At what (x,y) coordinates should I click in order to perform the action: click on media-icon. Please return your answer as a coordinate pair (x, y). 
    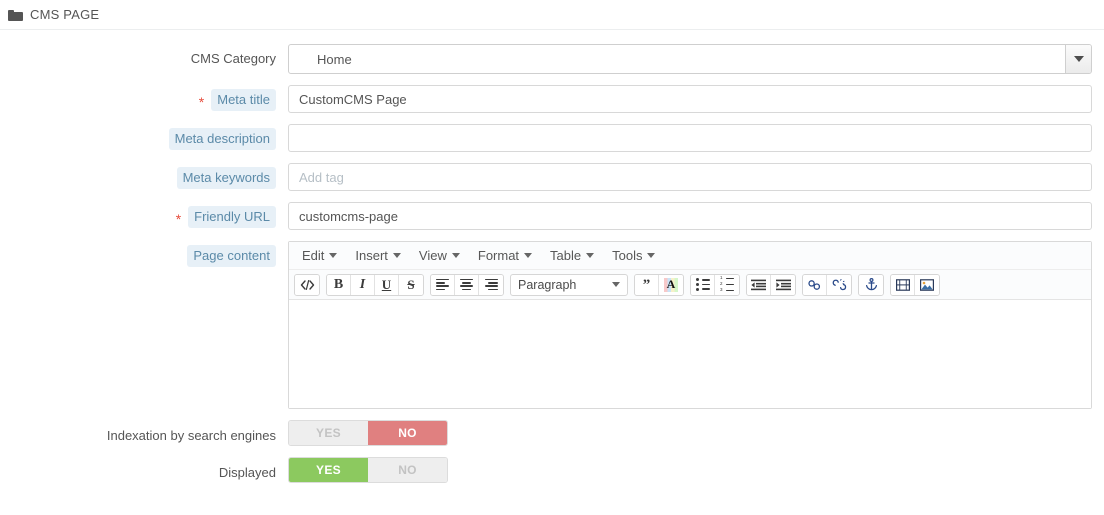
    Looking at the image, I should click on (903, 284).